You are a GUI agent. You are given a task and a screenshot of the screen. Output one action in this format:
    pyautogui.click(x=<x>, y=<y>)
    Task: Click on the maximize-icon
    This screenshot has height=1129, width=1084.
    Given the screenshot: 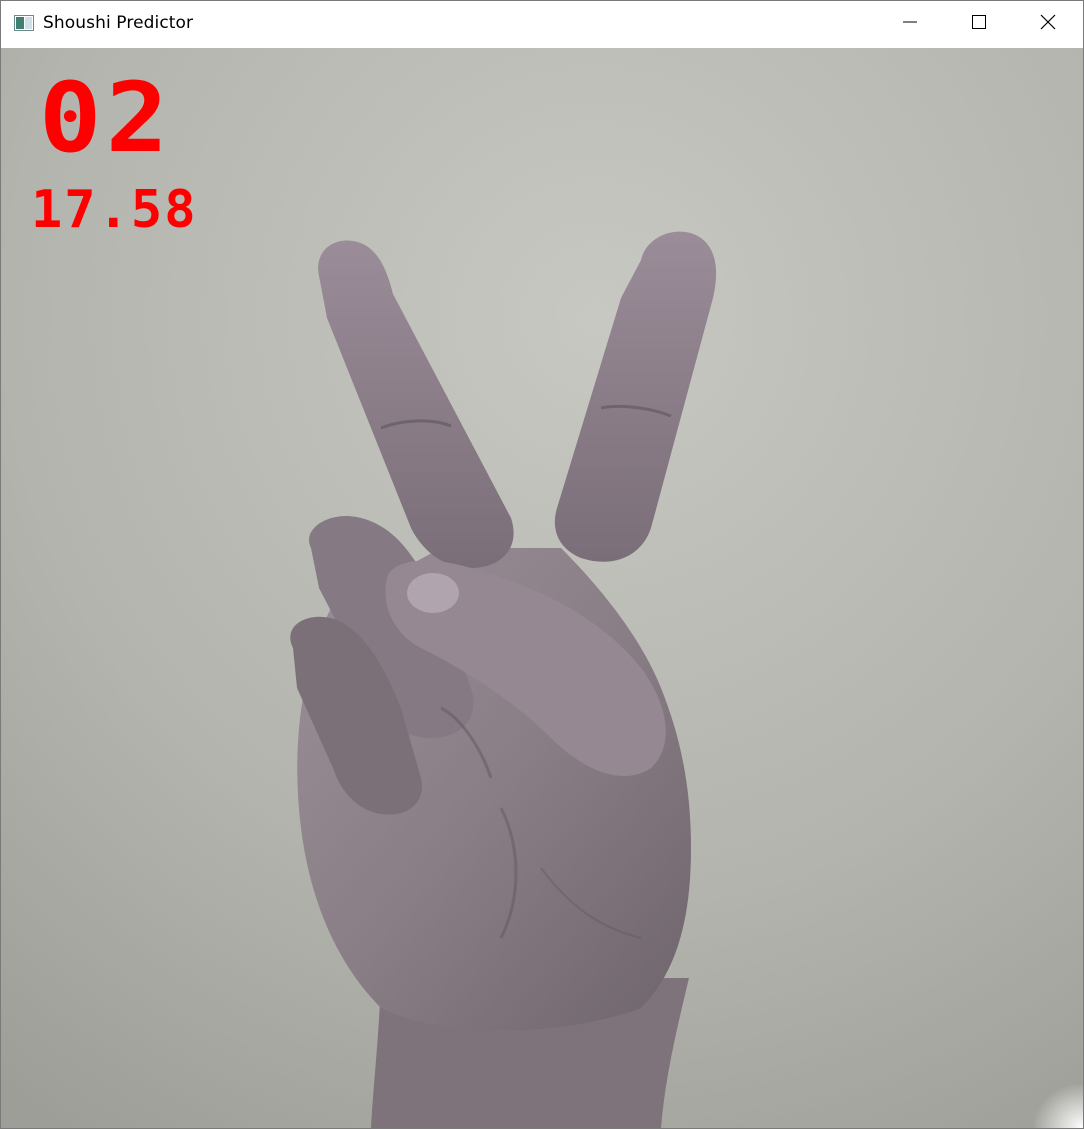 What is the action you would take?
    pyautogui.click(x=979, y=24)
    